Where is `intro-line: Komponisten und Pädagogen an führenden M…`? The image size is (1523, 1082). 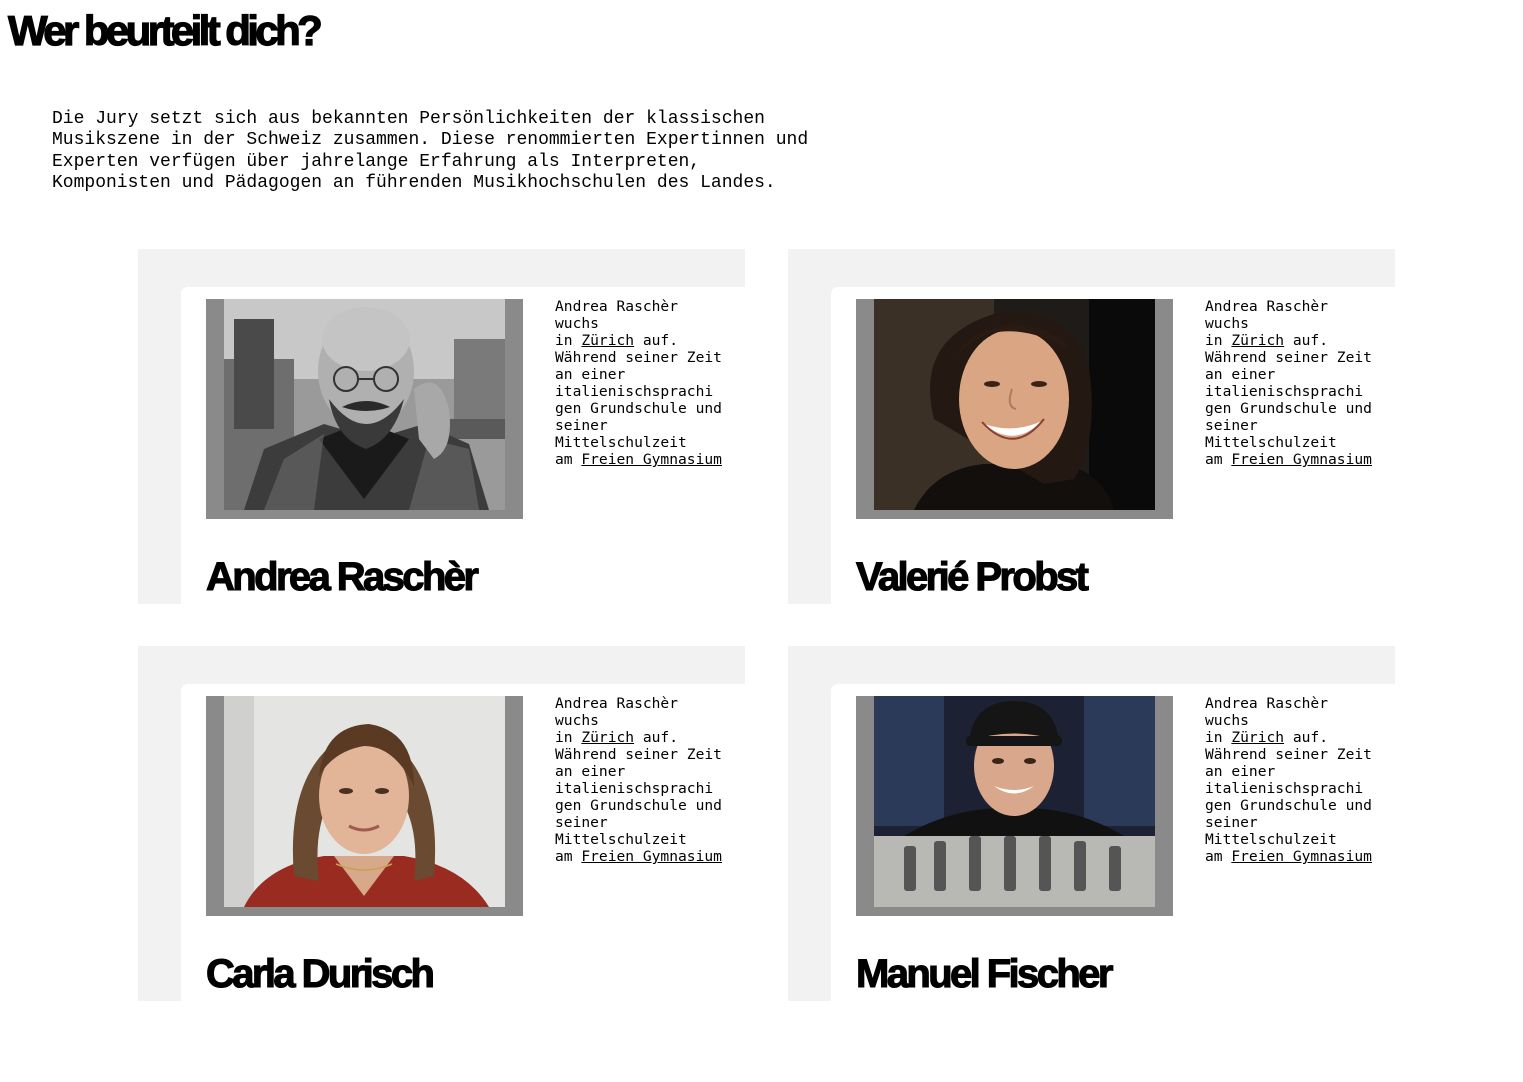
intro-line: Komponisten und Pädagogen an führenden M… is located at coordinates (414, 182).